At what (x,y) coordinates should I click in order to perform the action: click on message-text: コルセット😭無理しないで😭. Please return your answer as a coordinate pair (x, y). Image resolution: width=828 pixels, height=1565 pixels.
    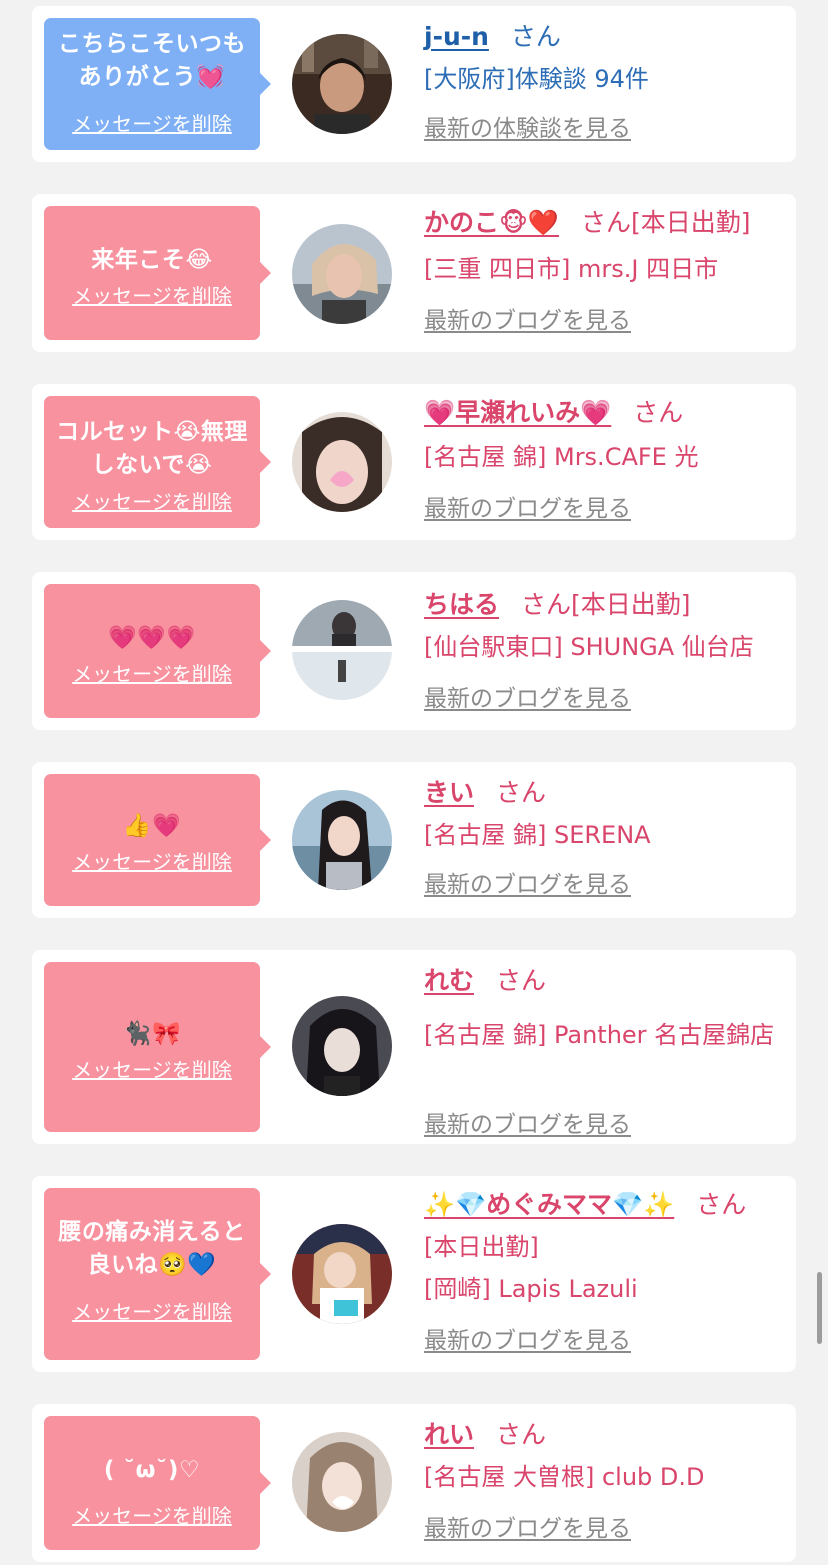
    Looking at the image, I should click on (152, 448).